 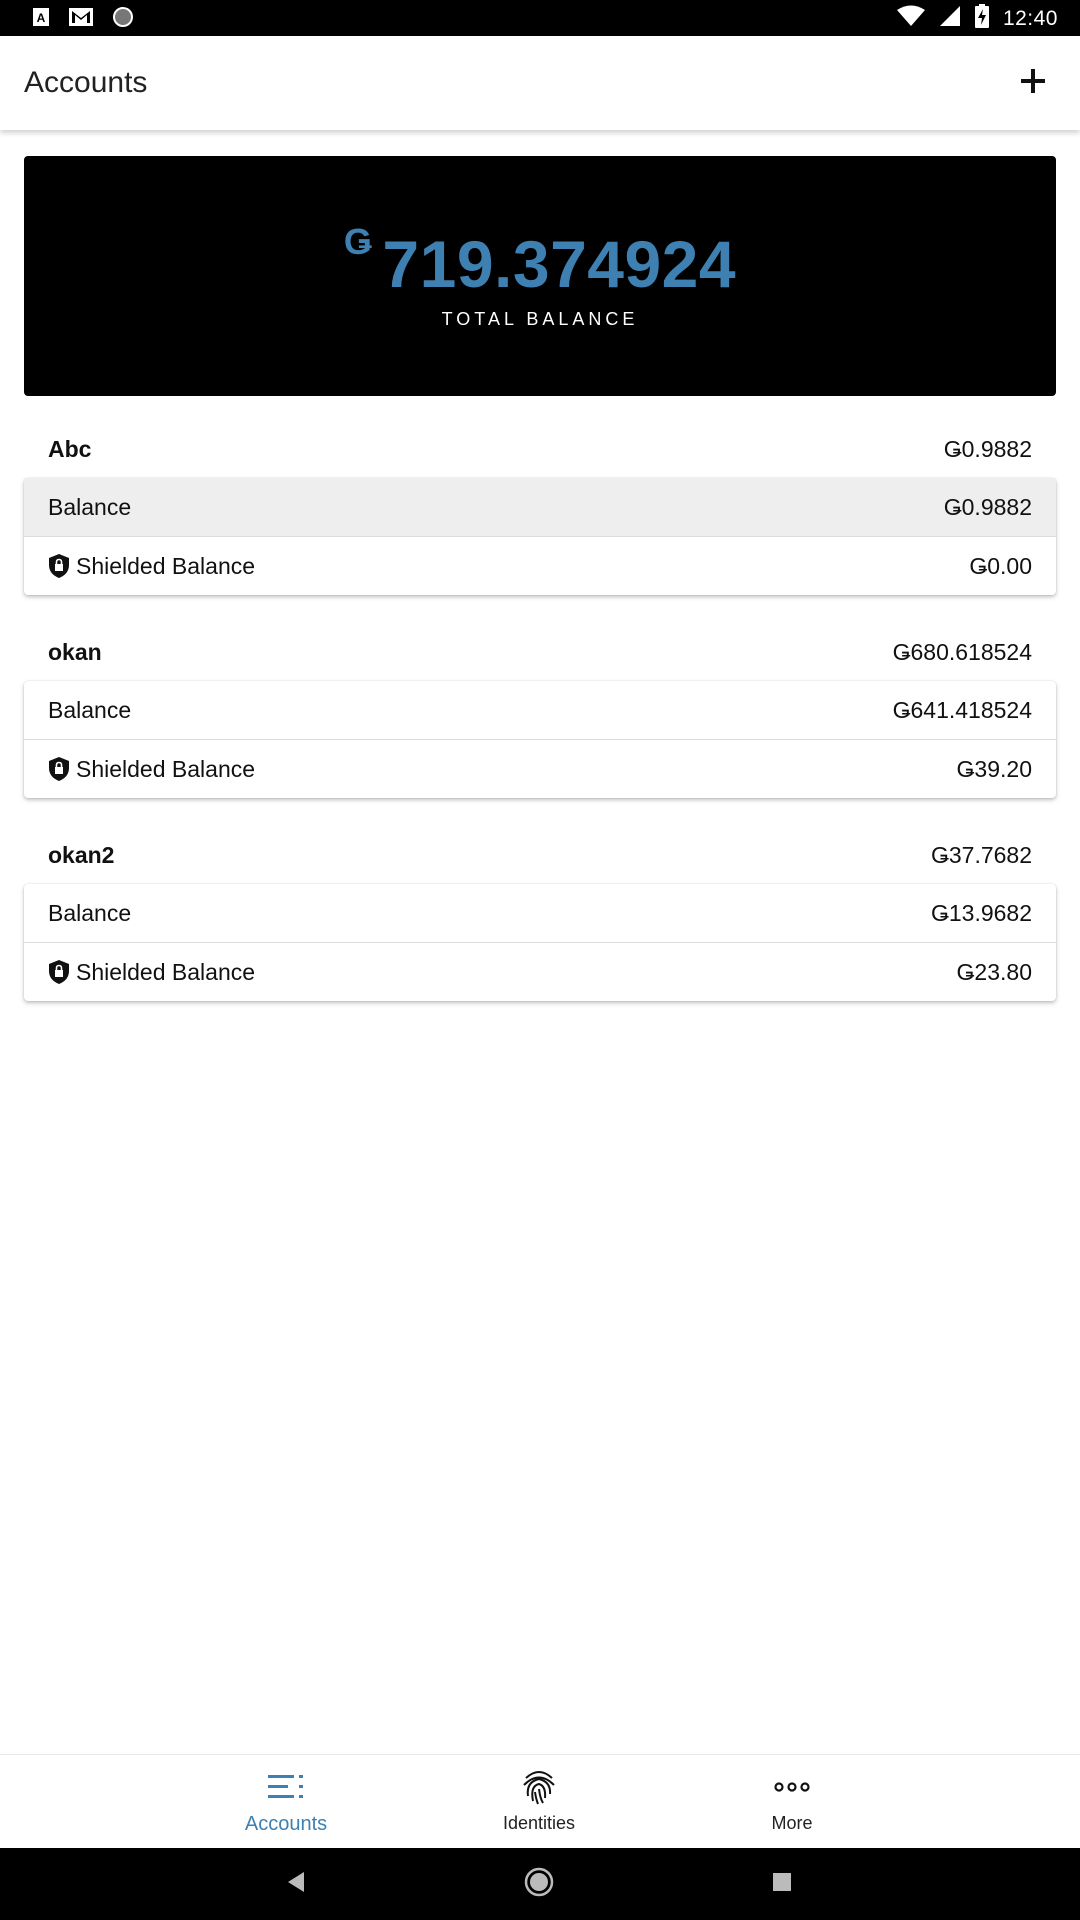 I want to click on cell-signal-icon, so click(x=950, y=18).